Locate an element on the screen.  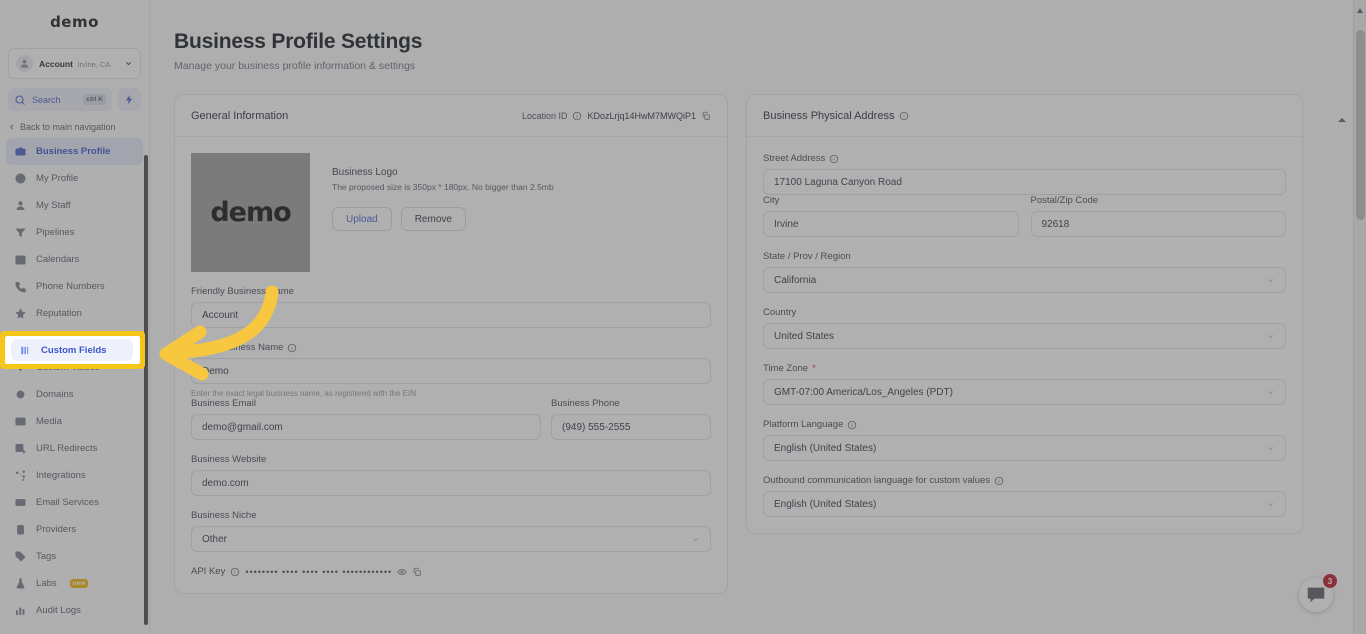
legal-name-label-text: Legal Business Name is located at coordinates (237, 347).